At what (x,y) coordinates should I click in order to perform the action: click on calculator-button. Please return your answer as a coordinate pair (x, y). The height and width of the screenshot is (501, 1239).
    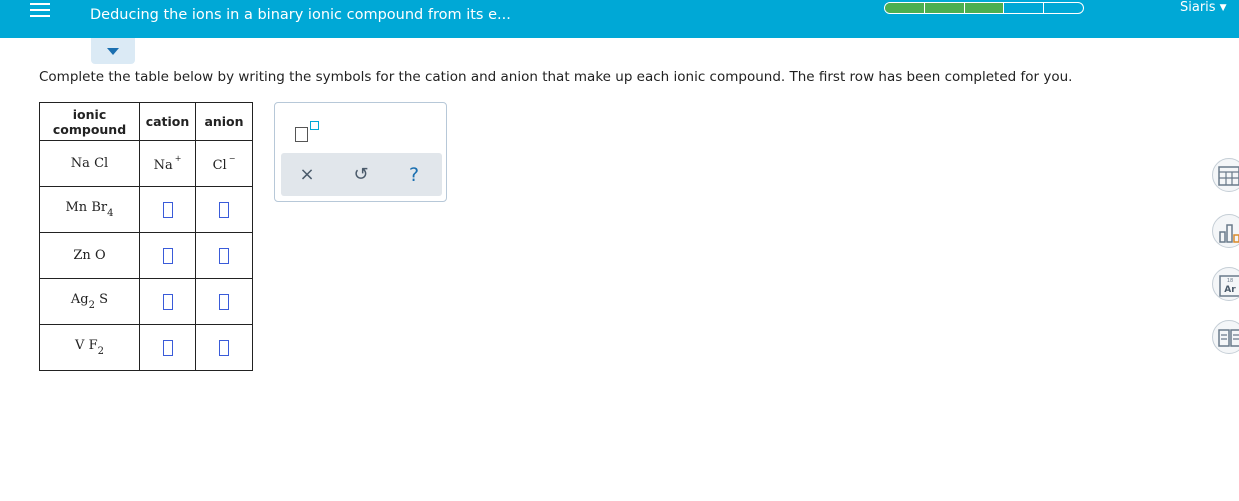
    Looking at the image, I should click on (1225, 175).